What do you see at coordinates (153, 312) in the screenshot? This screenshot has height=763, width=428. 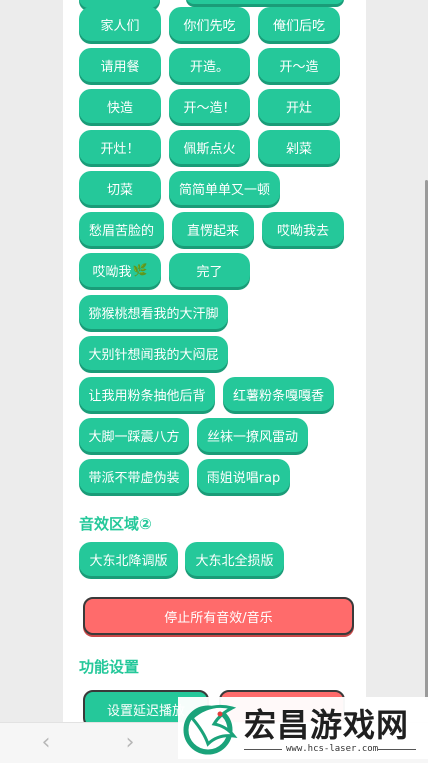 I see `sound-button: 猕猴桃想看我的大汗脚` at bounding box center [153, 312].